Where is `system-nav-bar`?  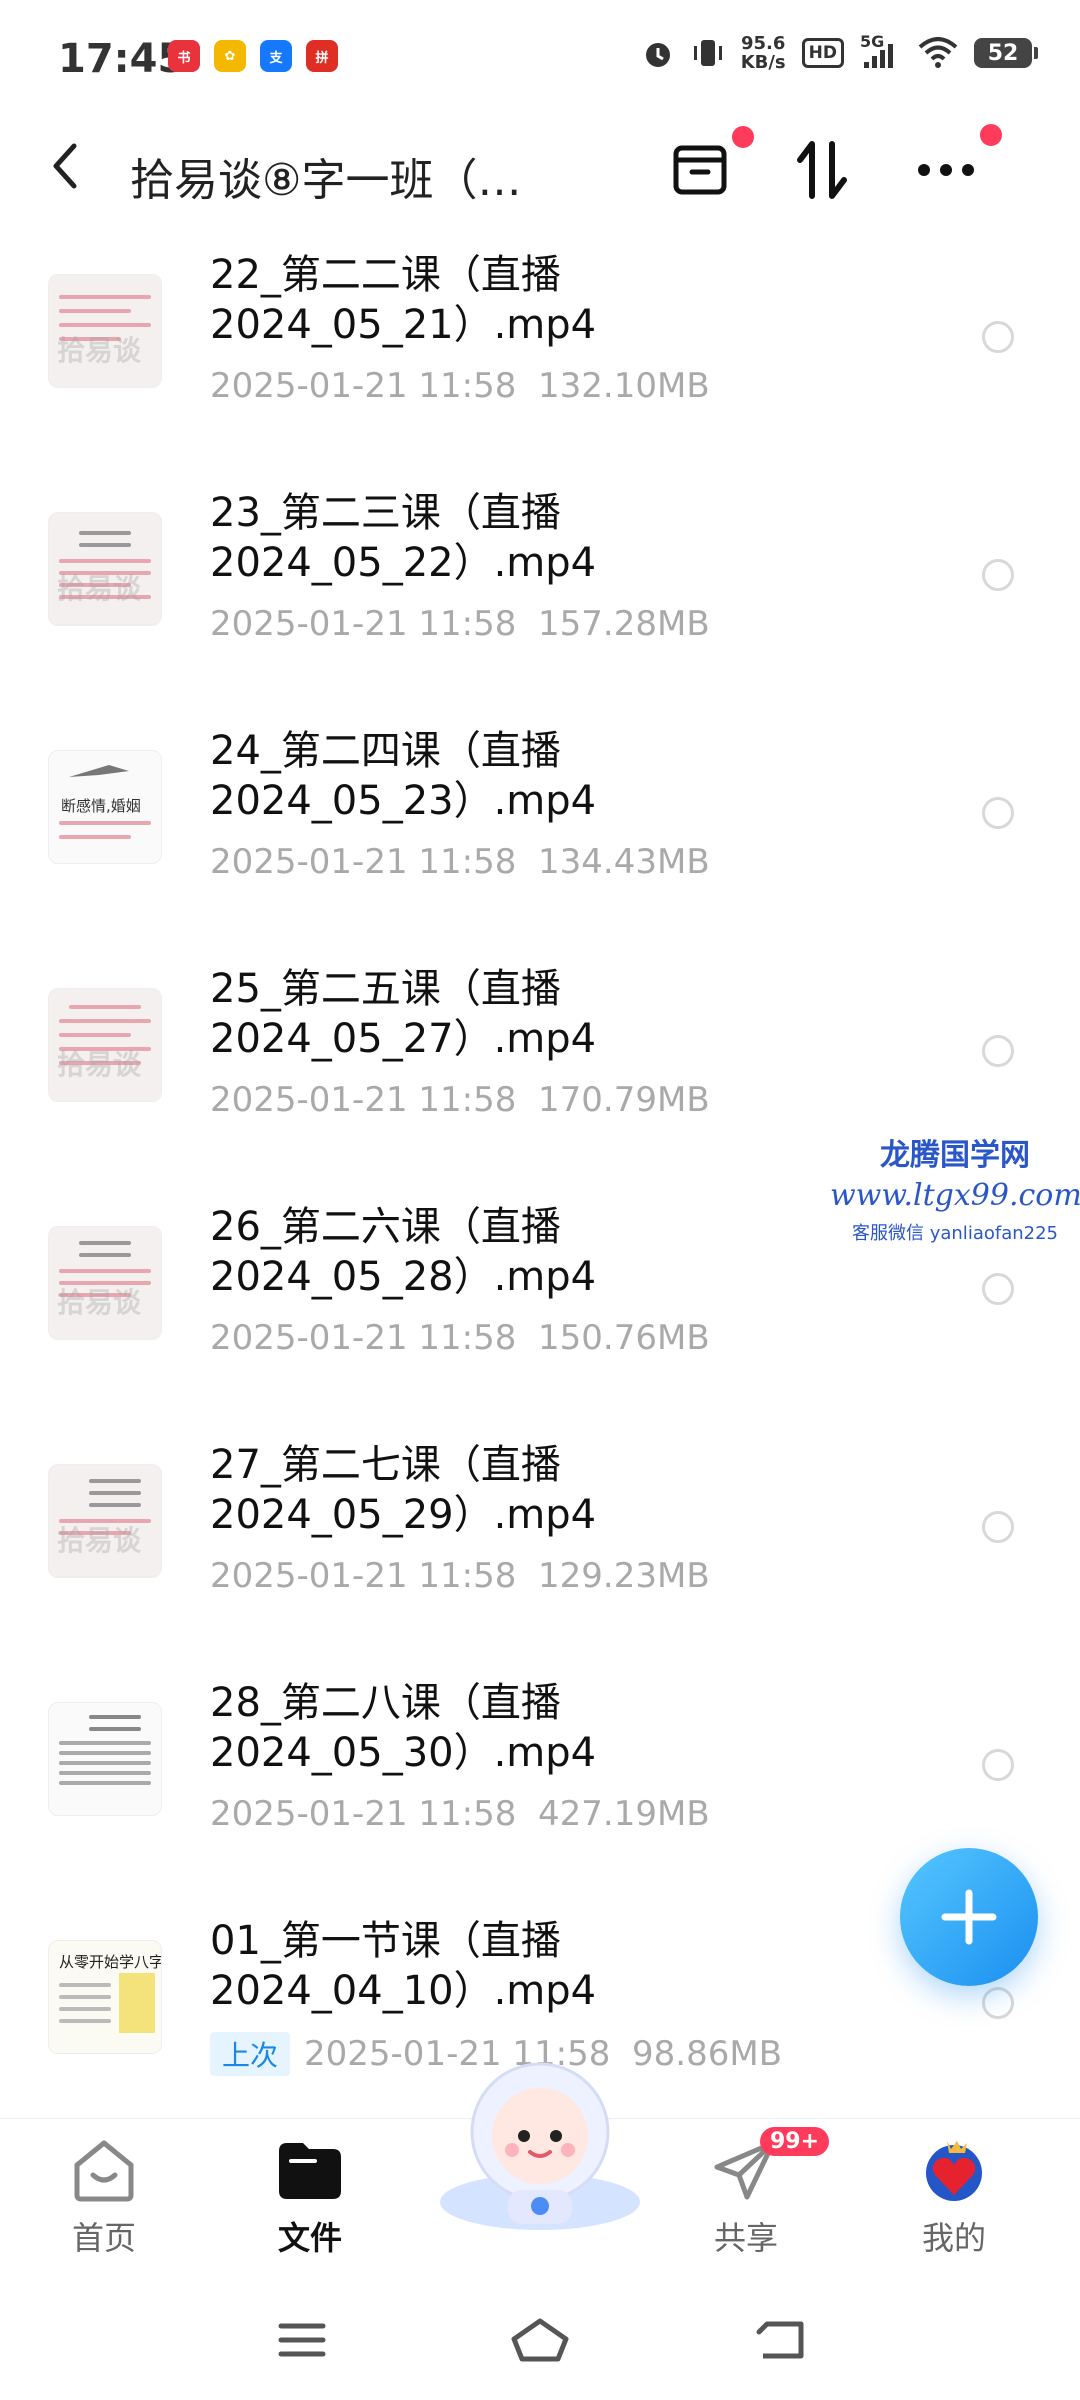 system-nav-bar is located at coordinates (540, 2345).